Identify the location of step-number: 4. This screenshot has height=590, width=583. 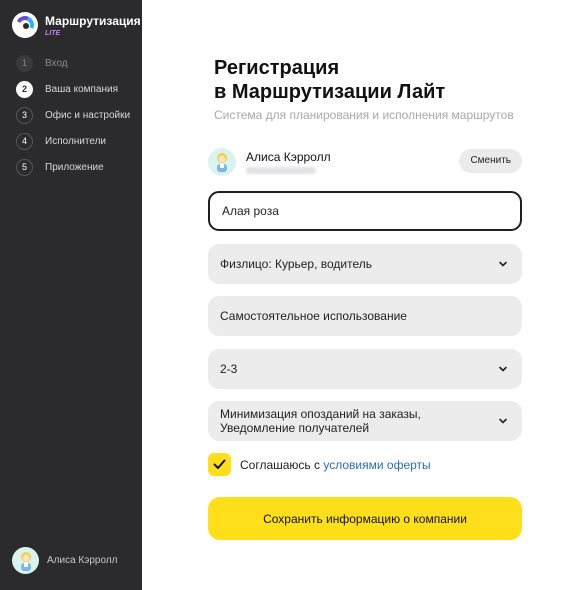
(24, 141).